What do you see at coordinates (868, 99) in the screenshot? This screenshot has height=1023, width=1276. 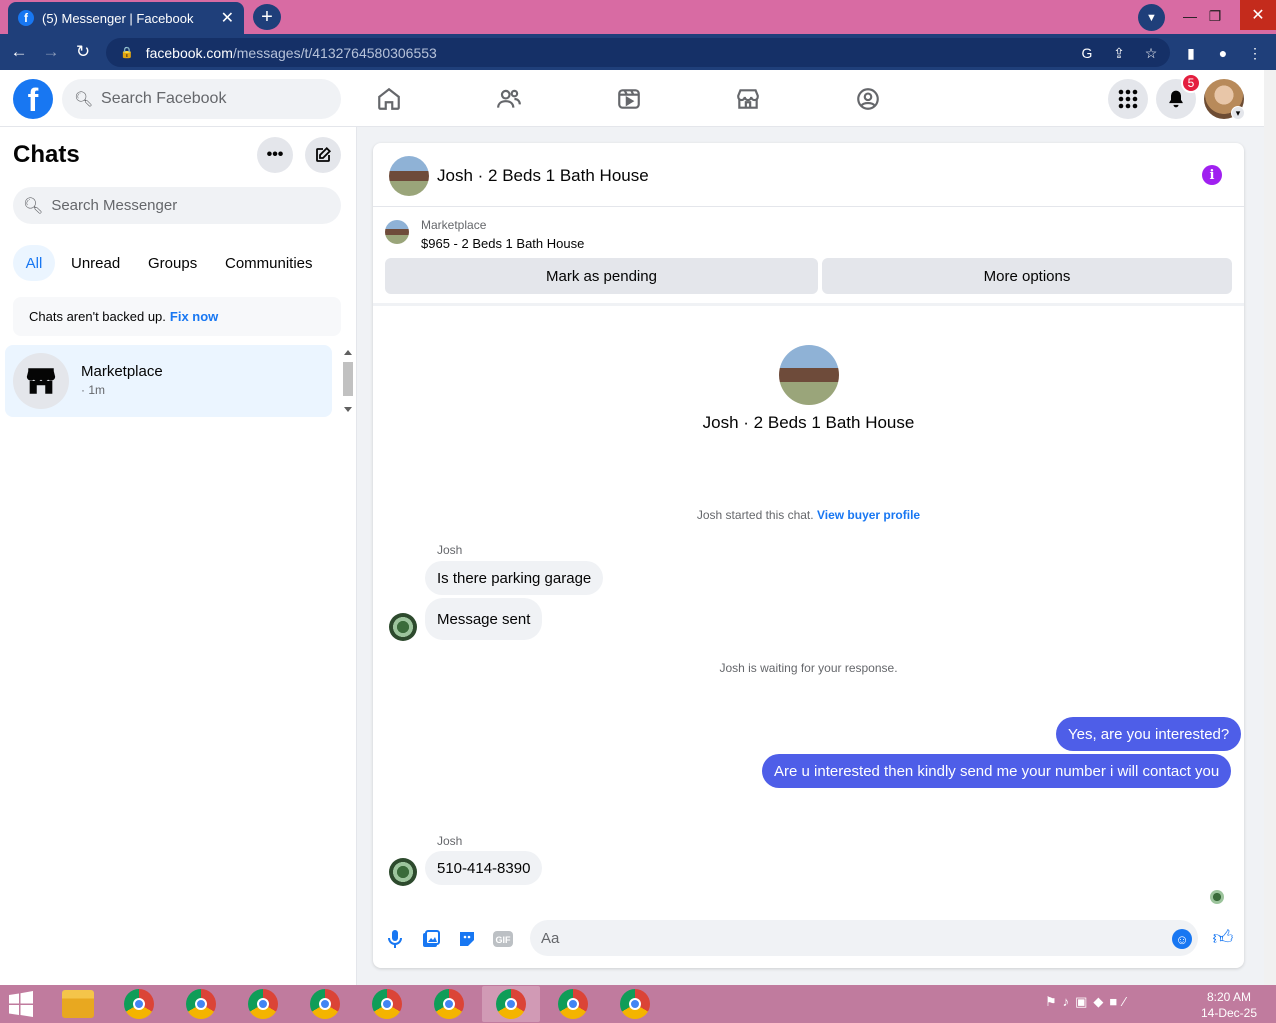 I see `groups-icon` at bounding box center [868, 99].